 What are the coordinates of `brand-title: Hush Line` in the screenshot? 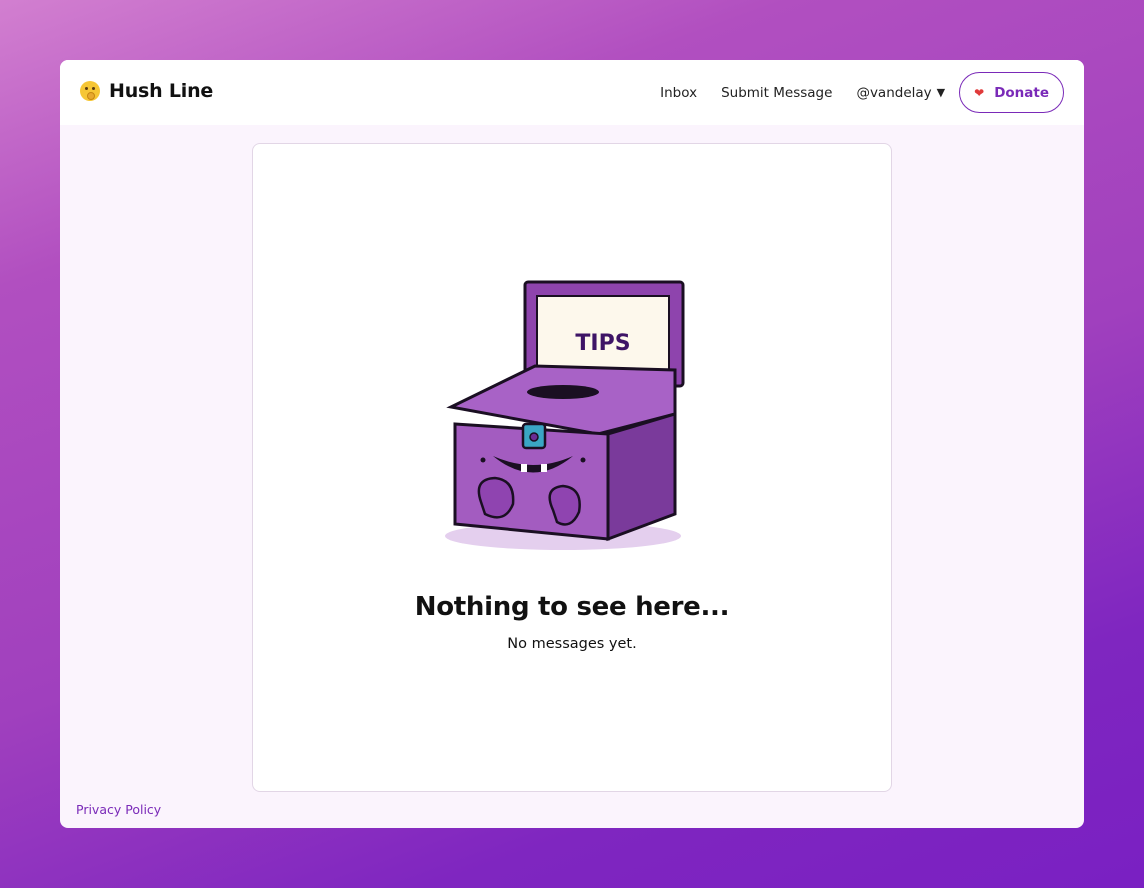 It's located at (161, 91).